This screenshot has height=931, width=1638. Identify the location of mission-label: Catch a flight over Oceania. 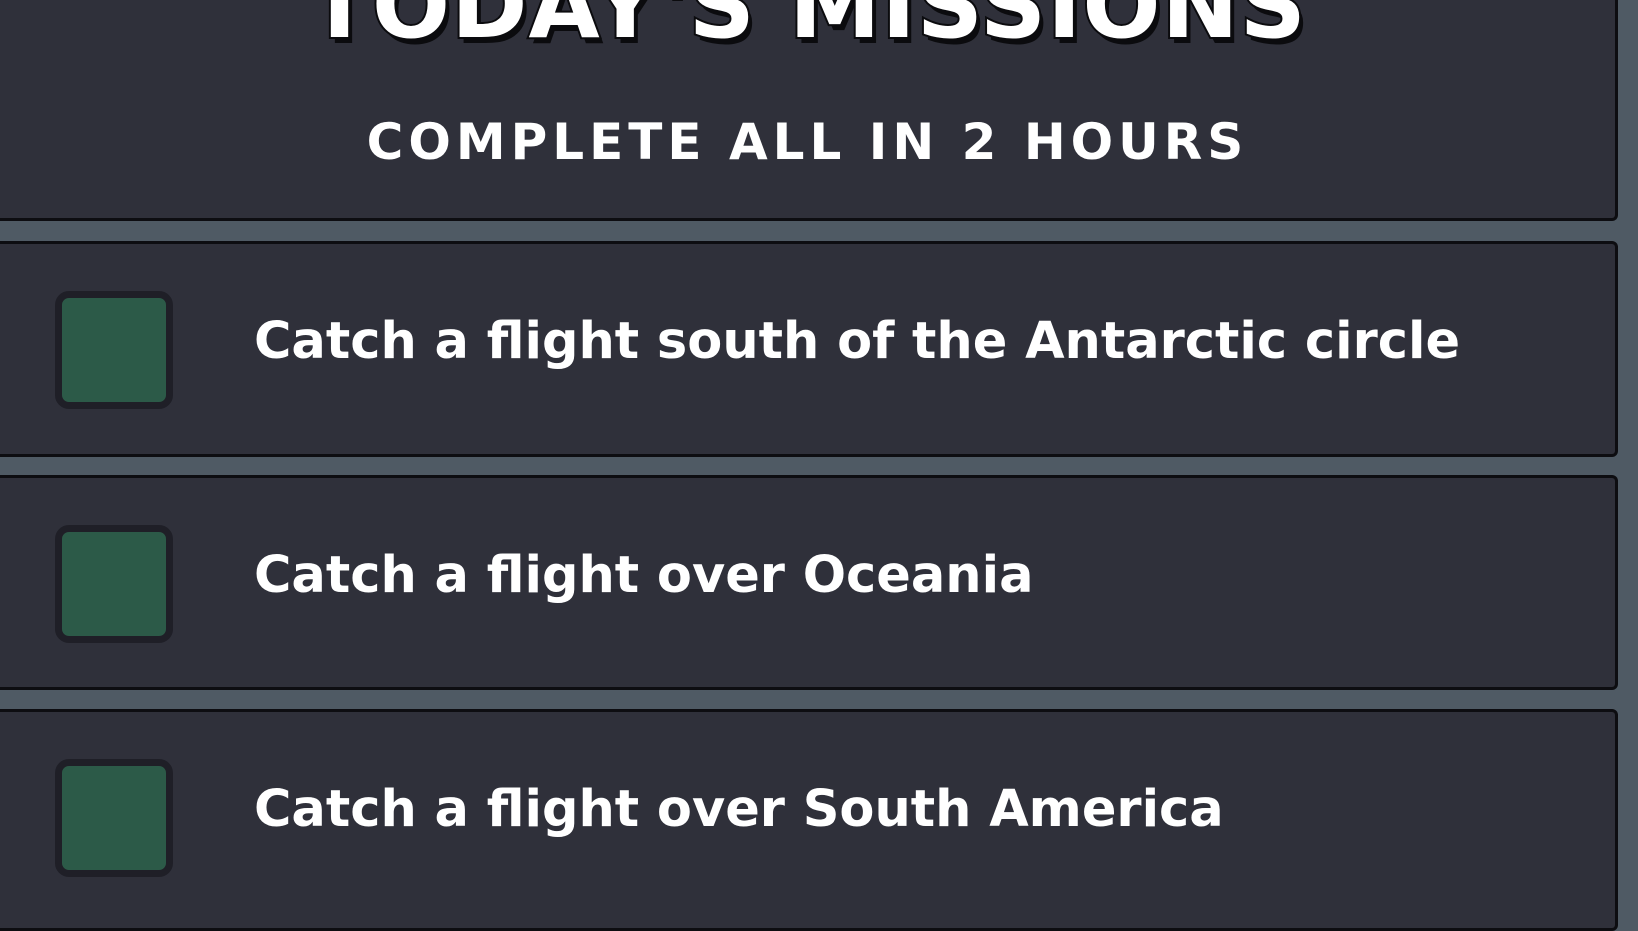
(644, 575).